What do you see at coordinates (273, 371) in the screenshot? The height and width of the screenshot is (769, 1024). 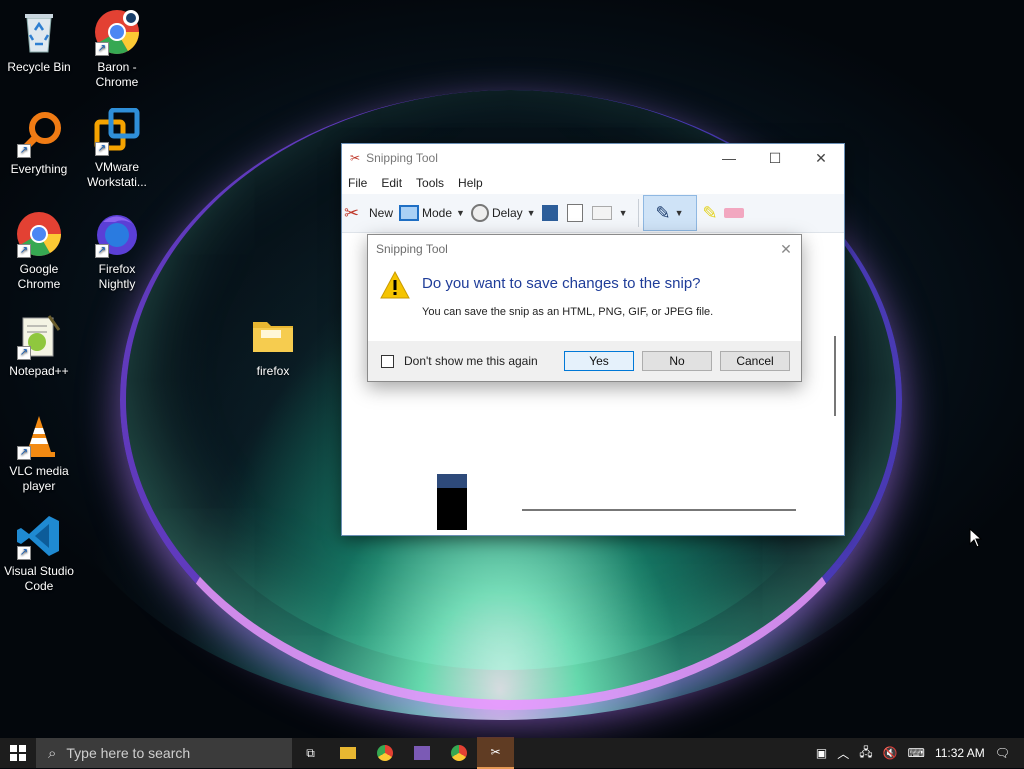 I see `icon-label: firefox` at bounding box center [273, 371].